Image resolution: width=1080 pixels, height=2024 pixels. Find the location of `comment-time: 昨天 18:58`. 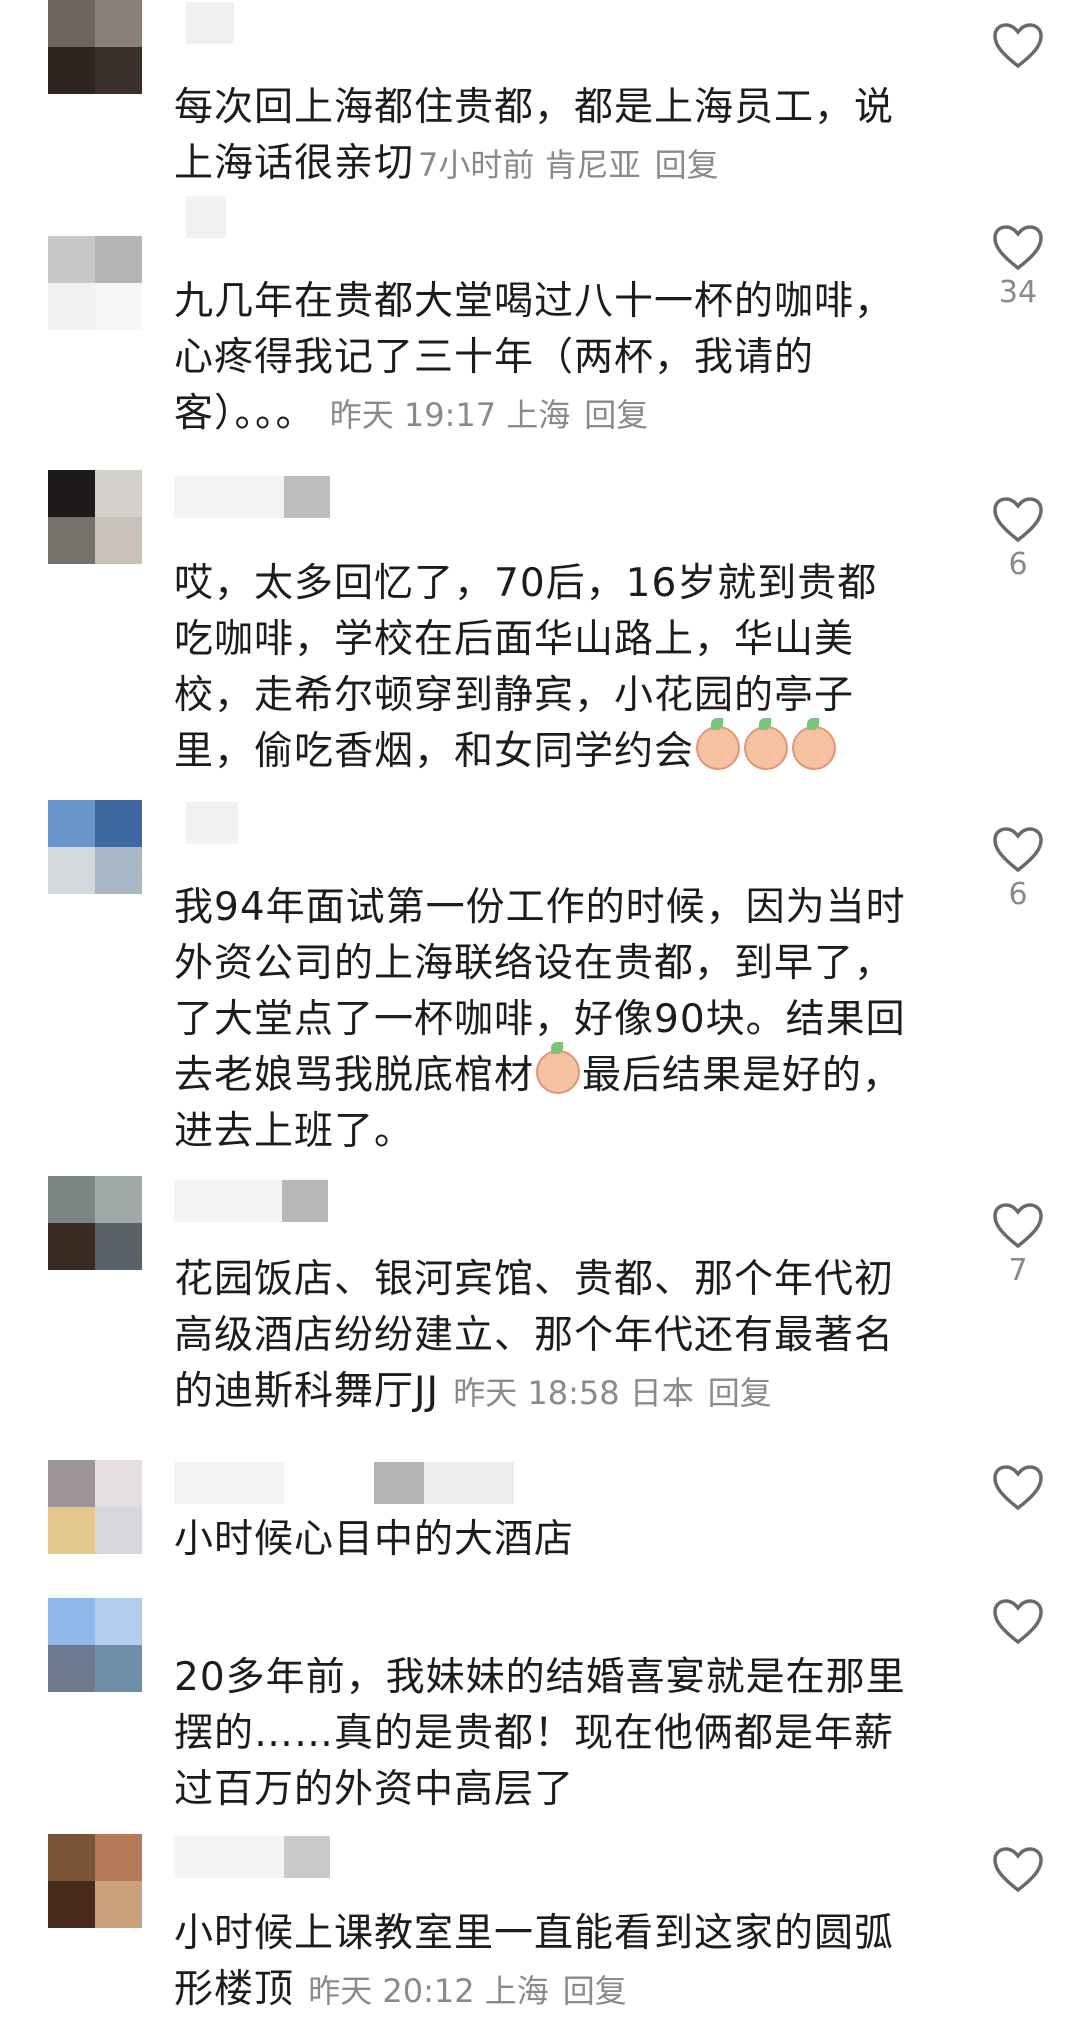

comment-time: 昨天 18:58 is located at coordinates (536, 1393).